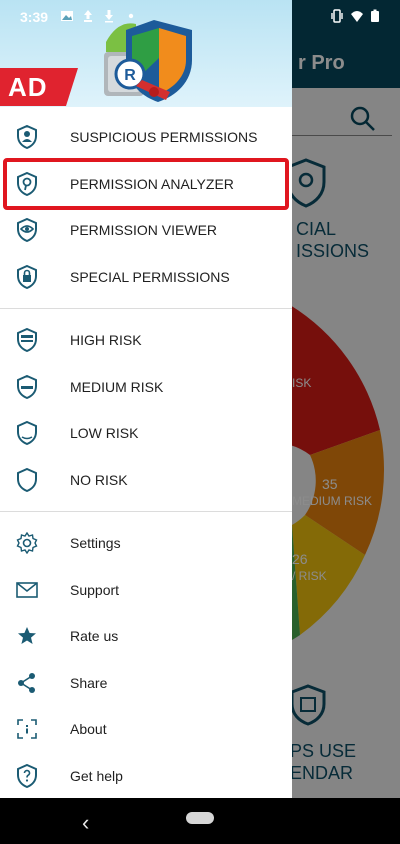 Image resolution: width=400 pixels, height=844 pixels. Describe the element at coordinates (146, 590) in the screenshot. I see `menu-item-support: Support` at that location.